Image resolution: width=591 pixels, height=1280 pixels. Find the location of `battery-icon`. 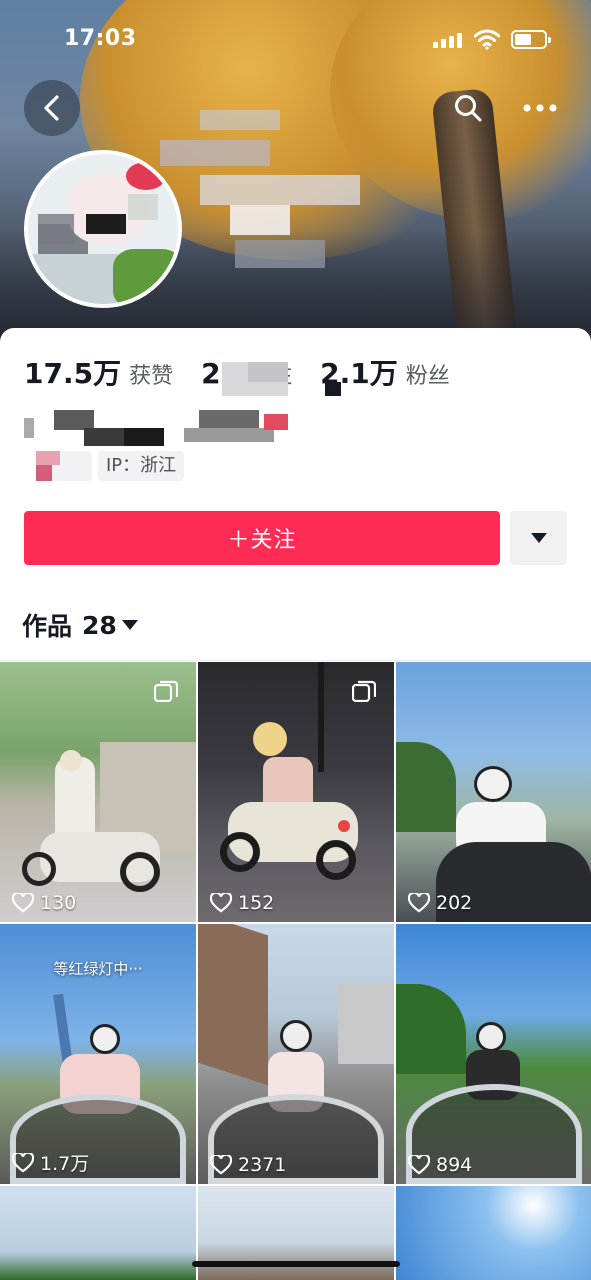

battery-icon is located at coordinates (531, 39).